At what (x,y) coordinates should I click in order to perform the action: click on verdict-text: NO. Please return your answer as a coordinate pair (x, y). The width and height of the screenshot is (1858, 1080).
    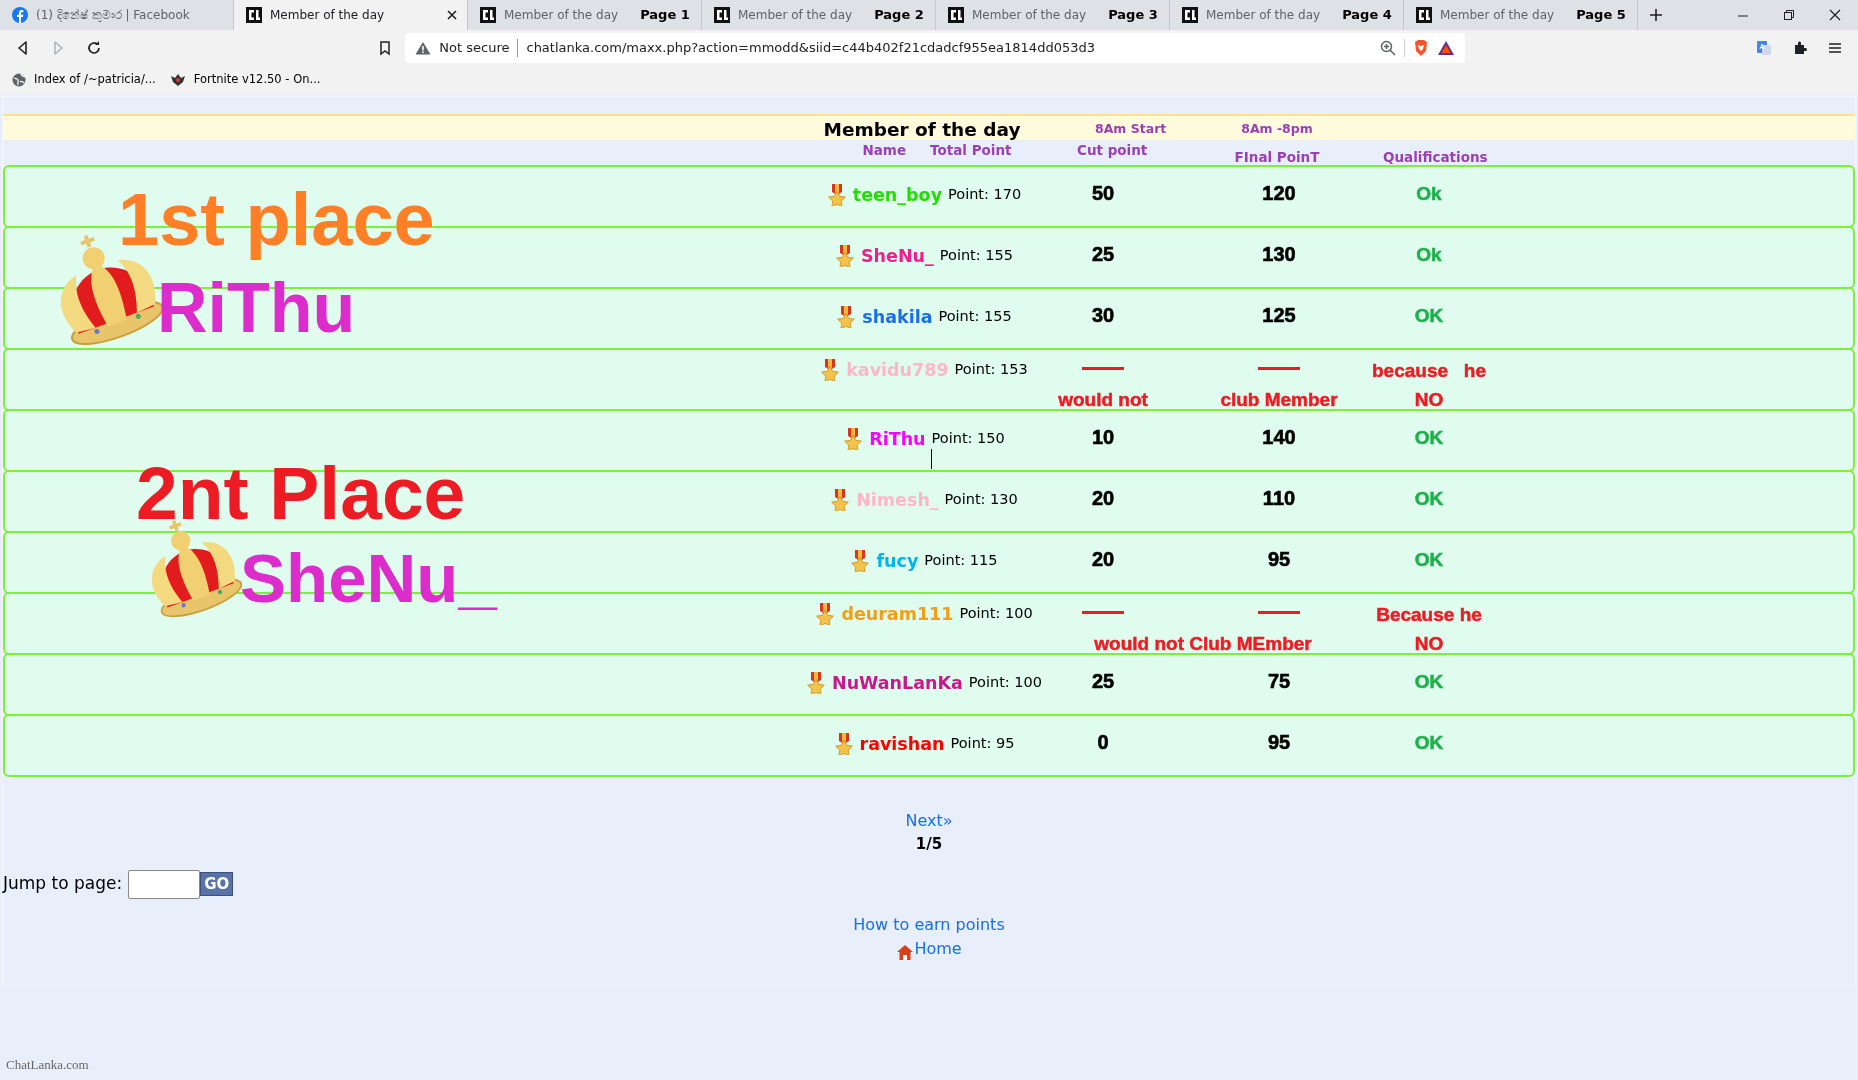
    Looking at the image, I should click on (1429, 399).